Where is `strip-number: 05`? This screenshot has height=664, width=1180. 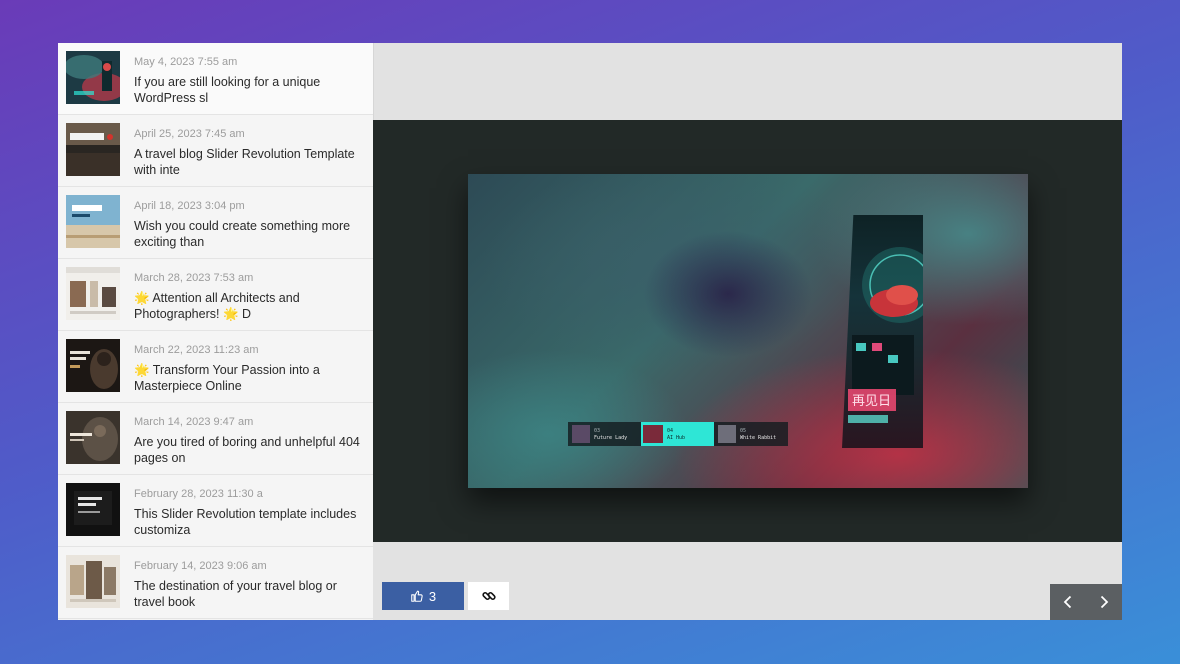
strip-number: 05 is located at coordinates (743, 431).